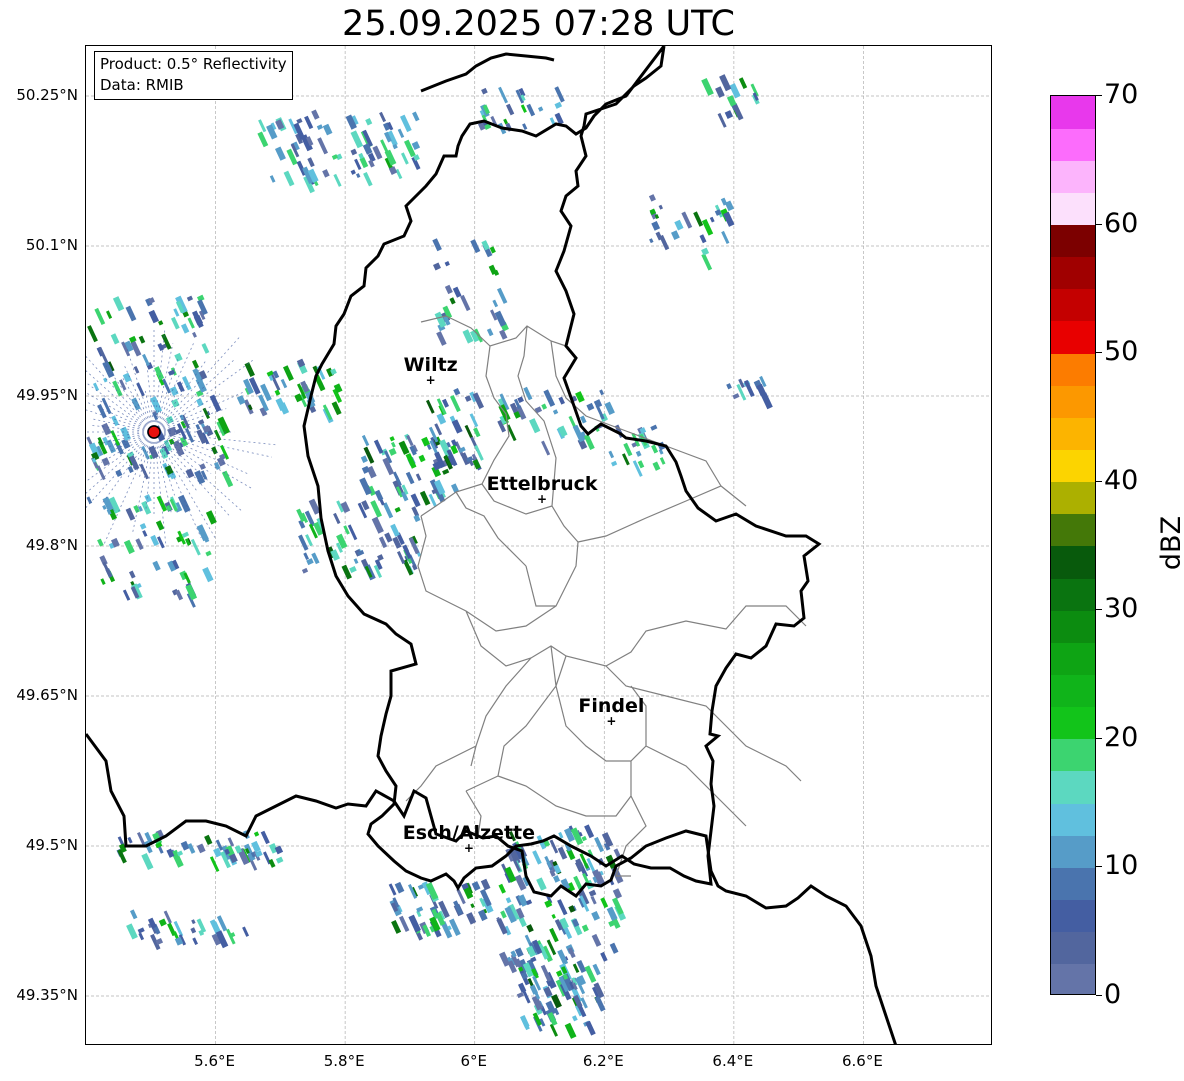 This screenshot has width=1184, height=1081. What do you see at coordinates (733, 1061) in the screenshot?
I see `lon-tick-label: 6.4°E` at bounding box center [733, 1061].